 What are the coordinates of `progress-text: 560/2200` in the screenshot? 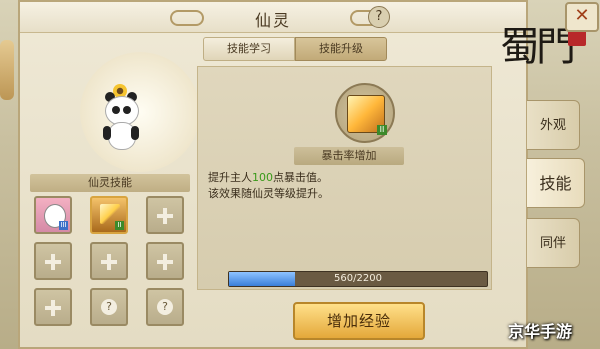 It's located at (358, 278).